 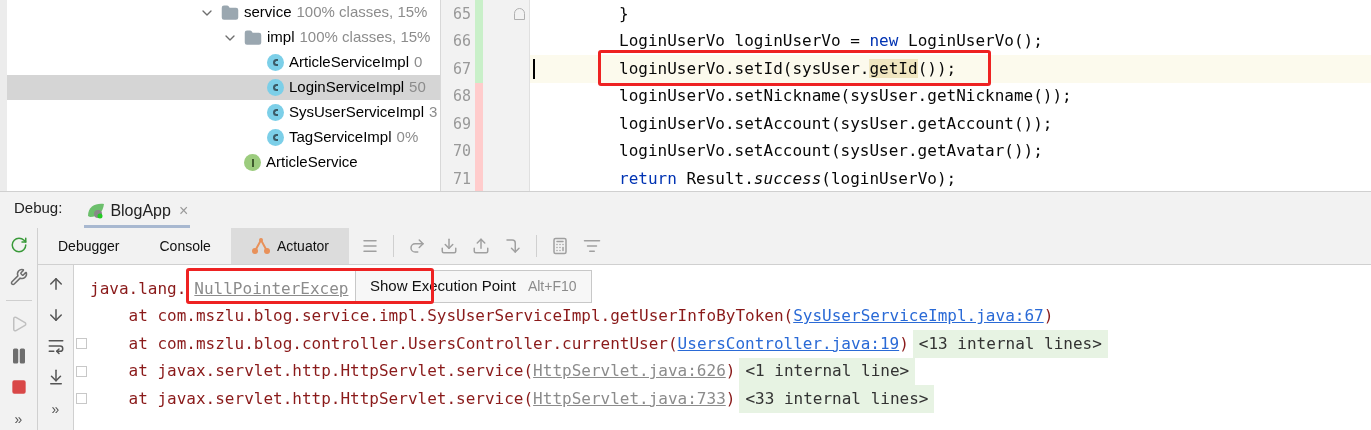 What do you see at coordinates (185, 246) in the screenshot?
I see `debug-tab: Console` at bounding box center [185, 246].